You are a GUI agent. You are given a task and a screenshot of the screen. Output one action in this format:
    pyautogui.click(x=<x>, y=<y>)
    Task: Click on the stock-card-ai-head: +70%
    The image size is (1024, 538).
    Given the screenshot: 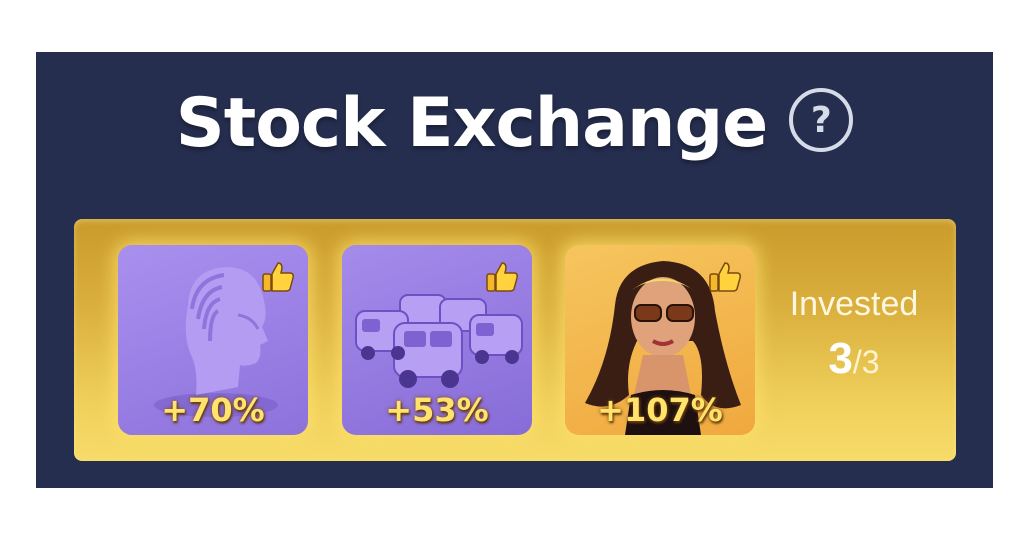 What is the action you would take?
    pyautogui.click(x=213, y=340)
    